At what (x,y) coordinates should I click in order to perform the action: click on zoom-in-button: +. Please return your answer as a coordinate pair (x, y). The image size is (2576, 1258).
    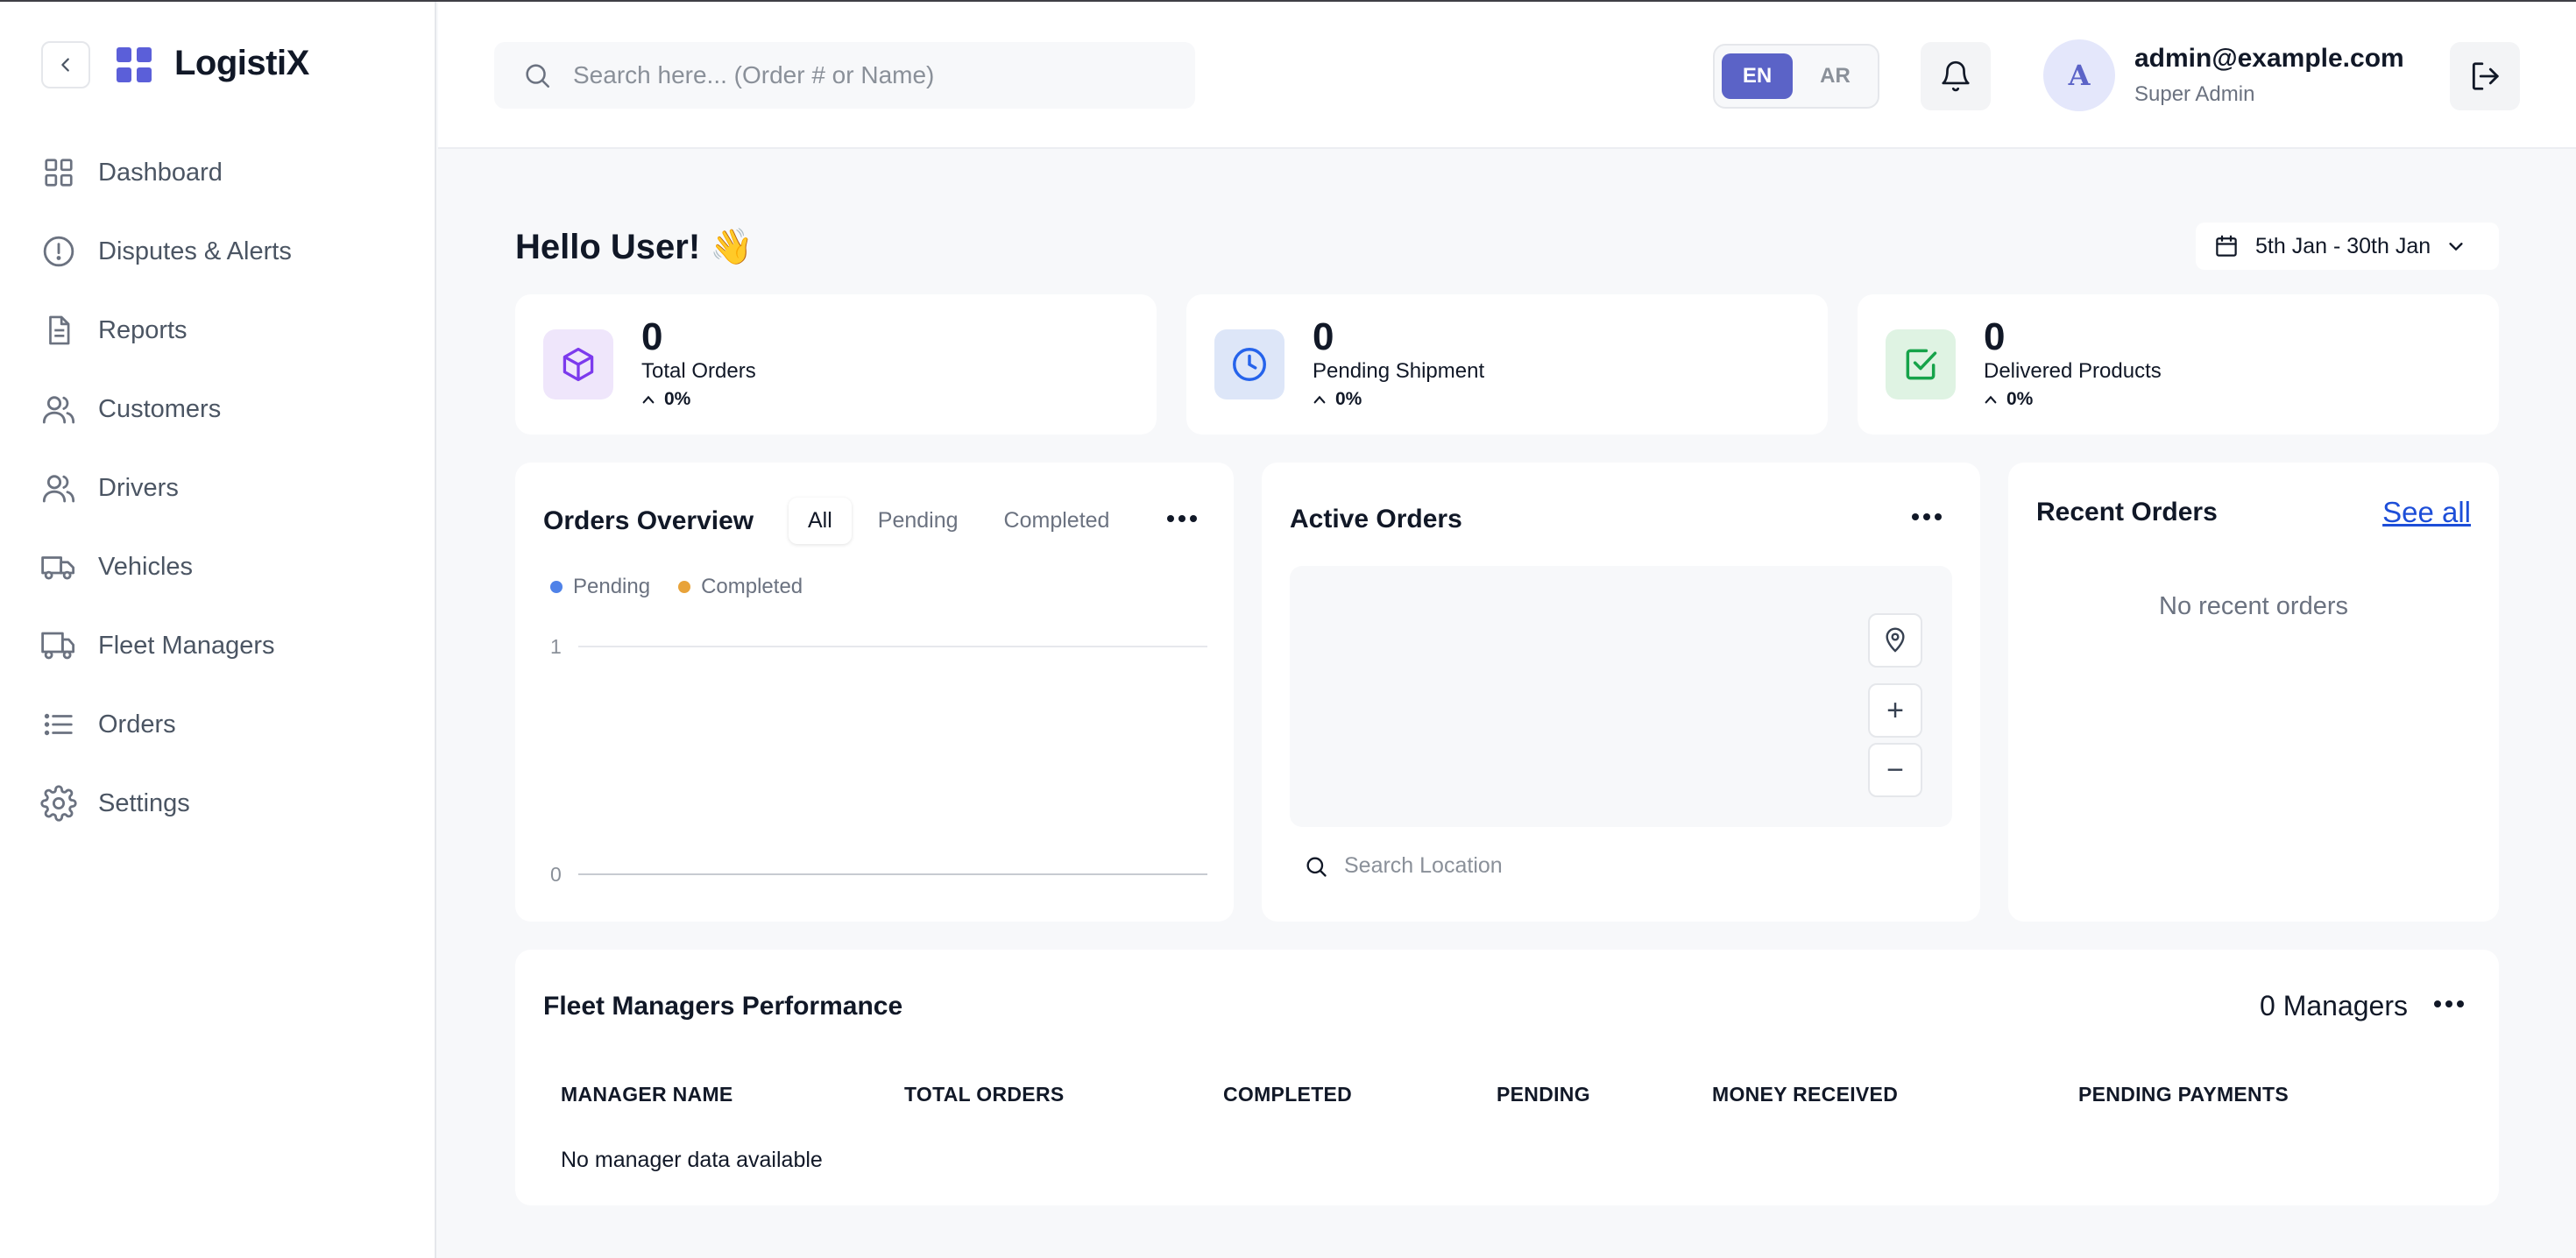
    Looking at the image, I should click on (1895, 710).